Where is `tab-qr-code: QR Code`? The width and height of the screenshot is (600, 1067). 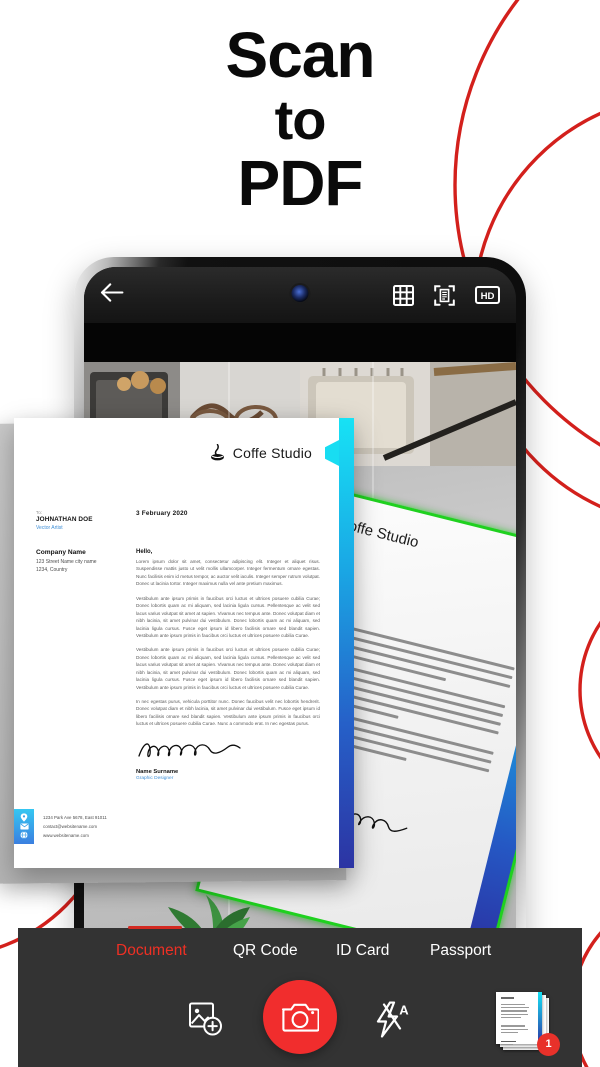 tab-qr-code: QR Code is located at coordinates (265, 951).